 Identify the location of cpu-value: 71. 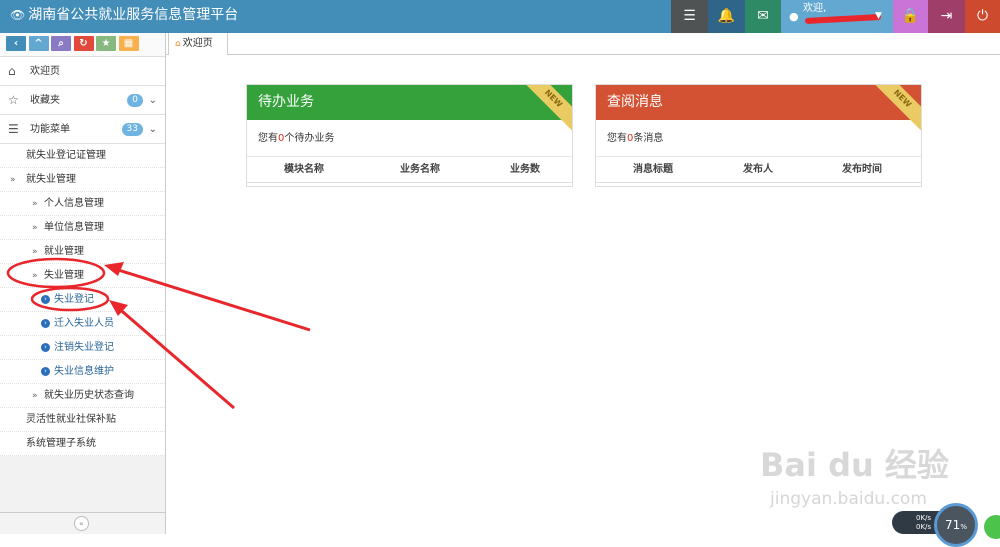
(953, 525).